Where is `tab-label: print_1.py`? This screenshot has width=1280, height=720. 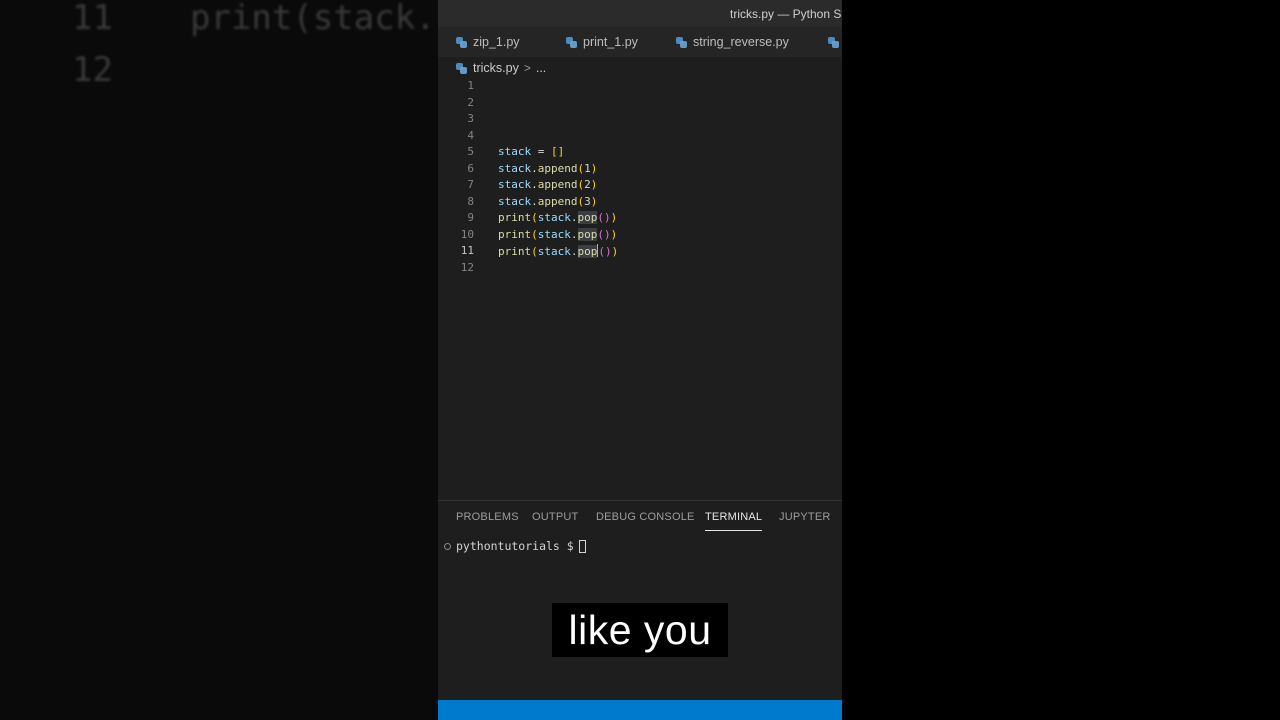
tab-label: print_1.py is located at coordinates (610, 42).